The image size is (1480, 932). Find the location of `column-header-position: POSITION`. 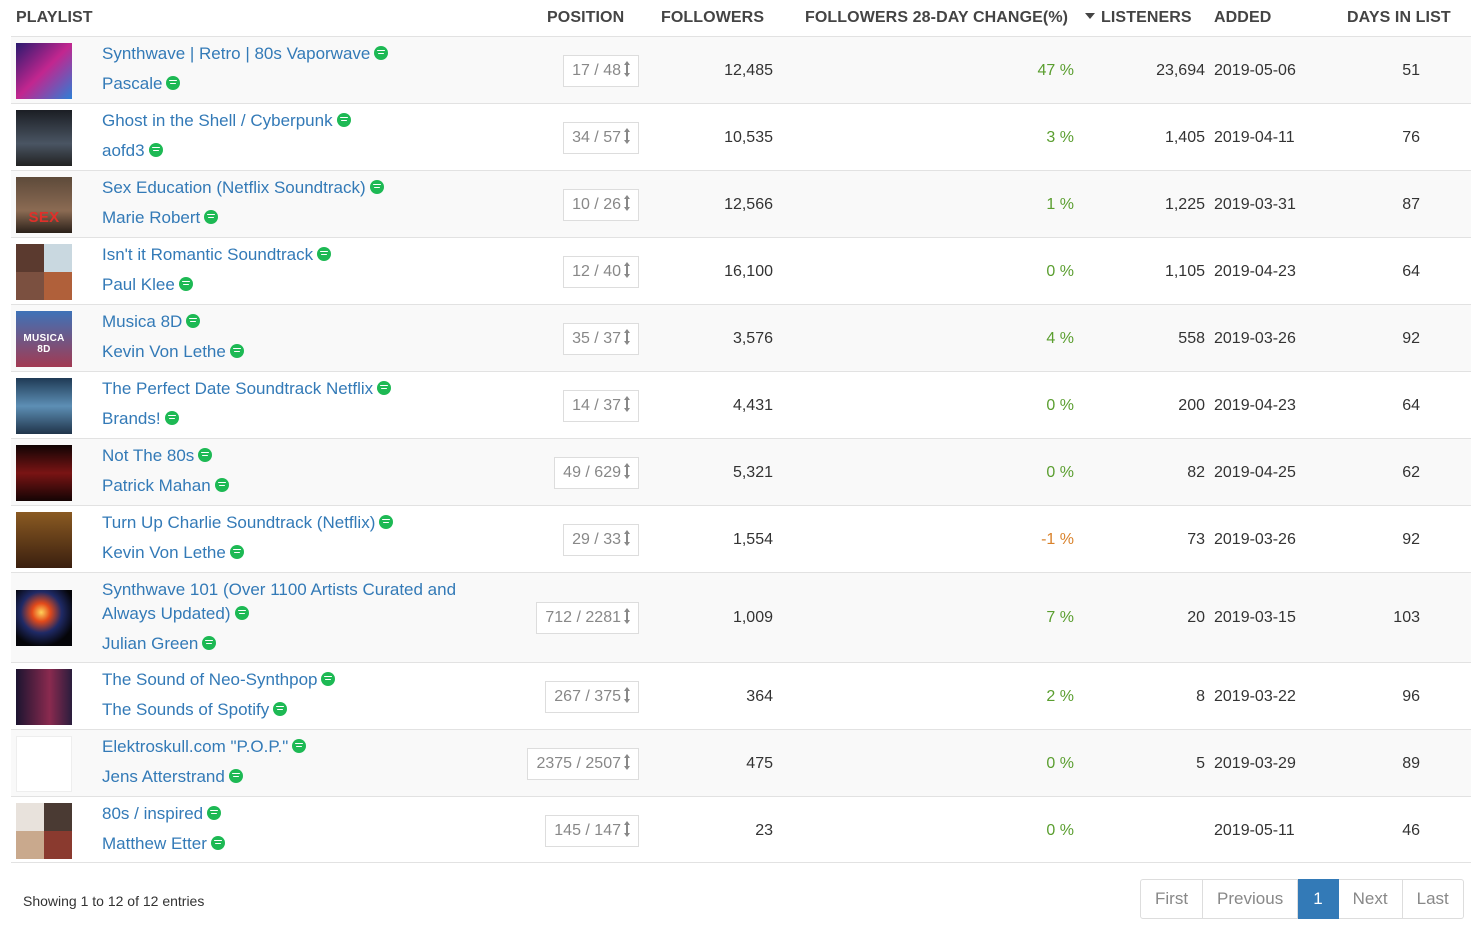

column-header-position: POSITION is located at coordinates (585, 18).